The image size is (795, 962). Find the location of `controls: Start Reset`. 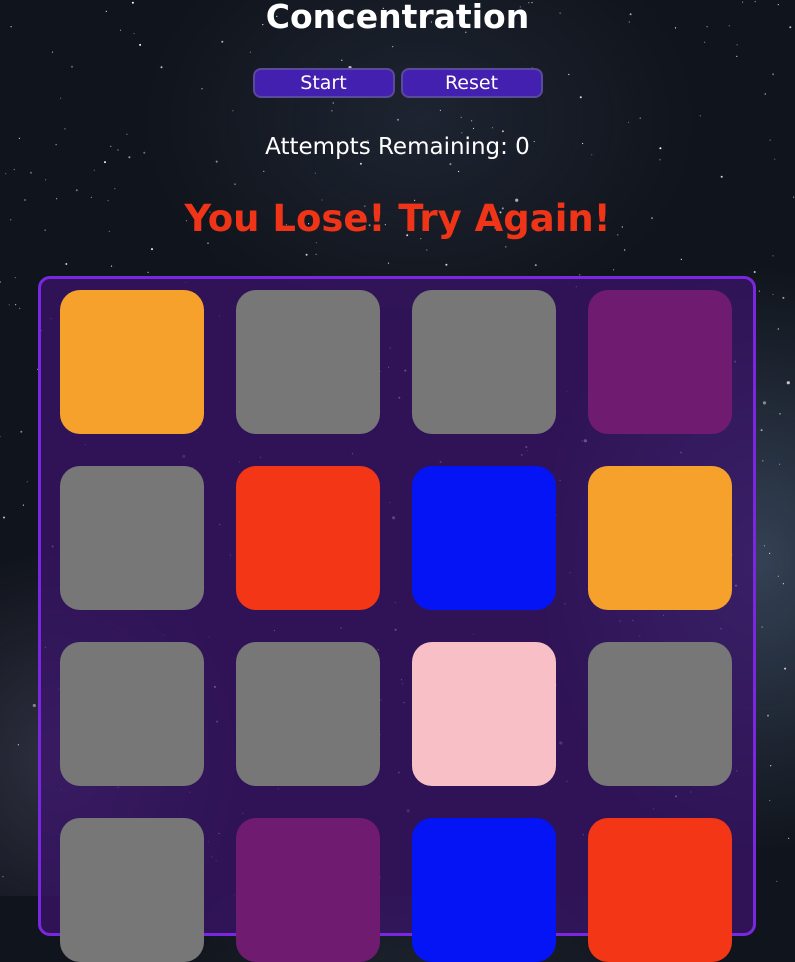

controls: Start Reset is located at coordinates (397, 83).